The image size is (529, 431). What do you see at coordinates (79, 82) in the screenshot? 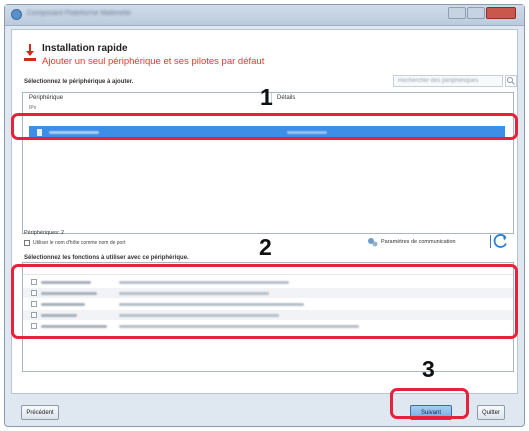
I see `device-section-label: Sélectionnez le périphérique à ajouter.` at bounding box center [79, 82].